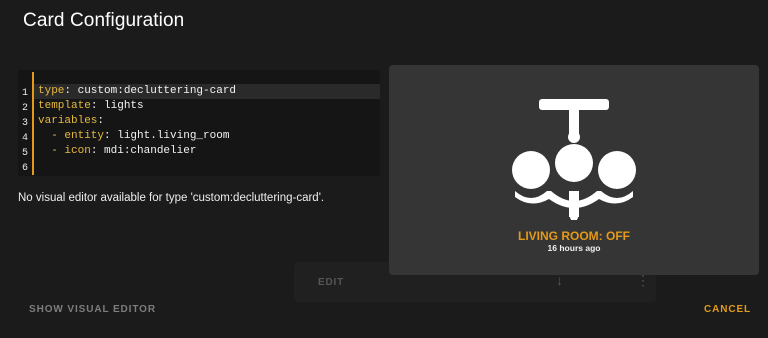  What do you see at coordinates (727, 309) in the screenshot?
I see `cancel-button: CANCEL` at bounding box center [727, 309].